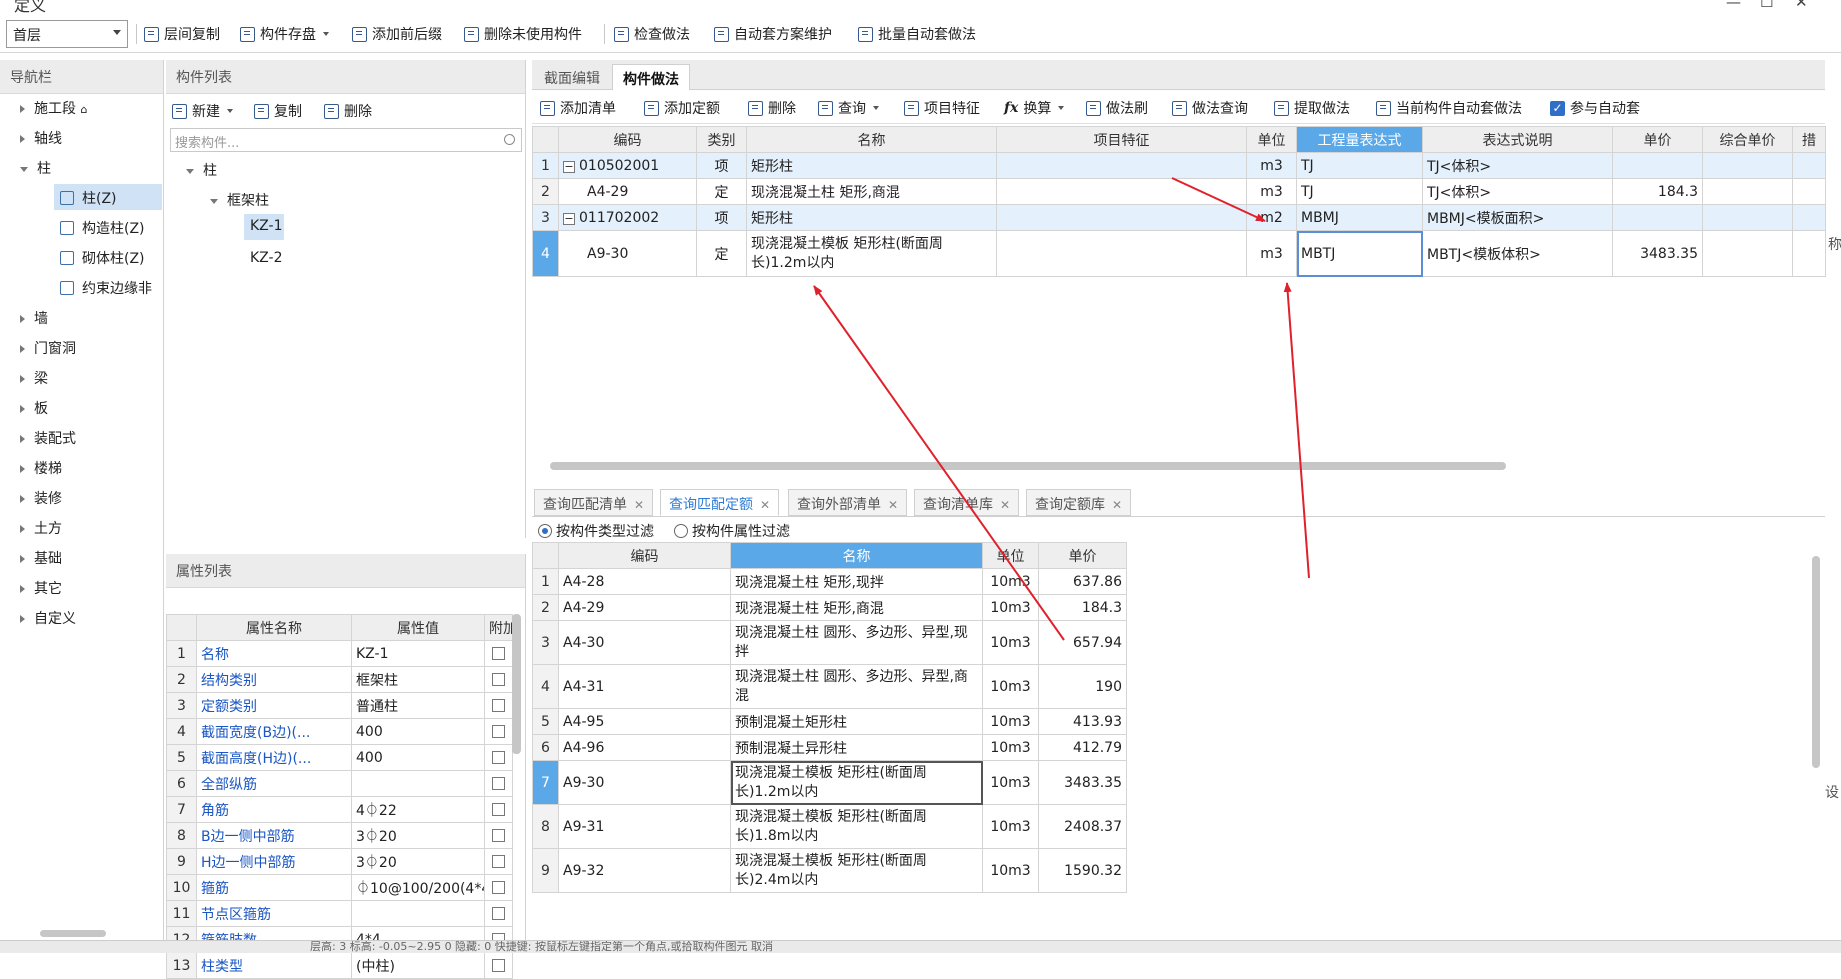  What do you see at coordinates (284, 34) in the screenshot?
I see `save-component-button: 构件存盘` at bounding box center [284, 34].